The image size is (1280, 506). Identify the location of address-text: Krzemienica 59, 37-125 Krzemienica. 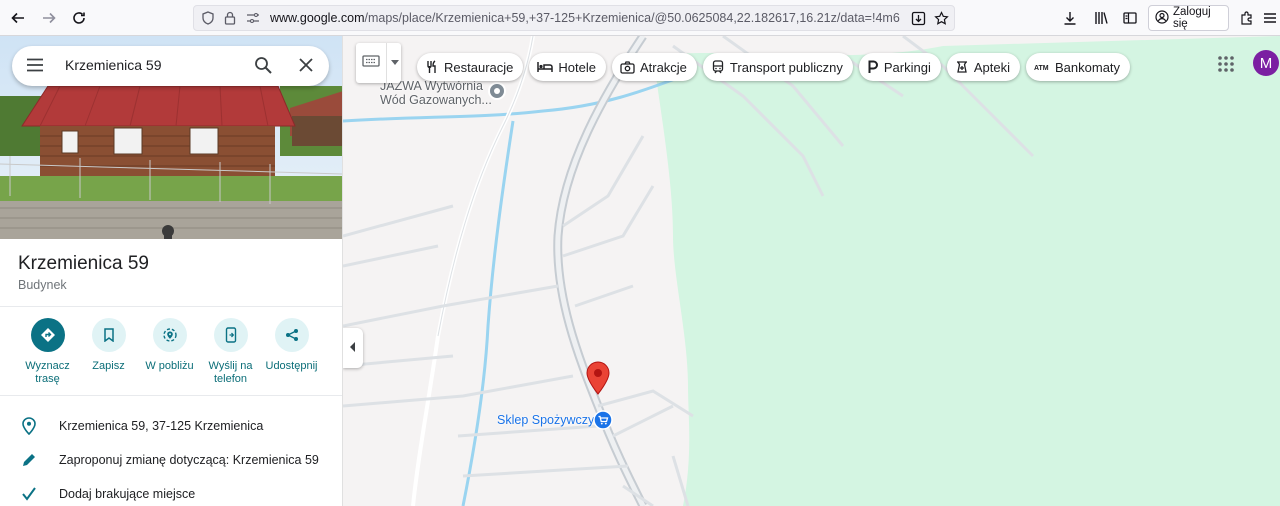
(161, 426).